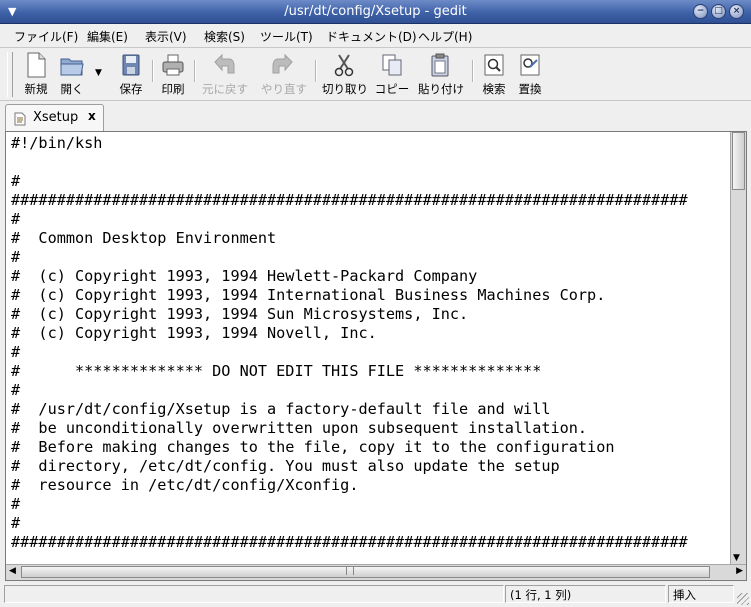  What do you see at coordinates (225, 89) in the screenshot?
I see `undo-label: 元に戻す` at bounding box center [225, 89].